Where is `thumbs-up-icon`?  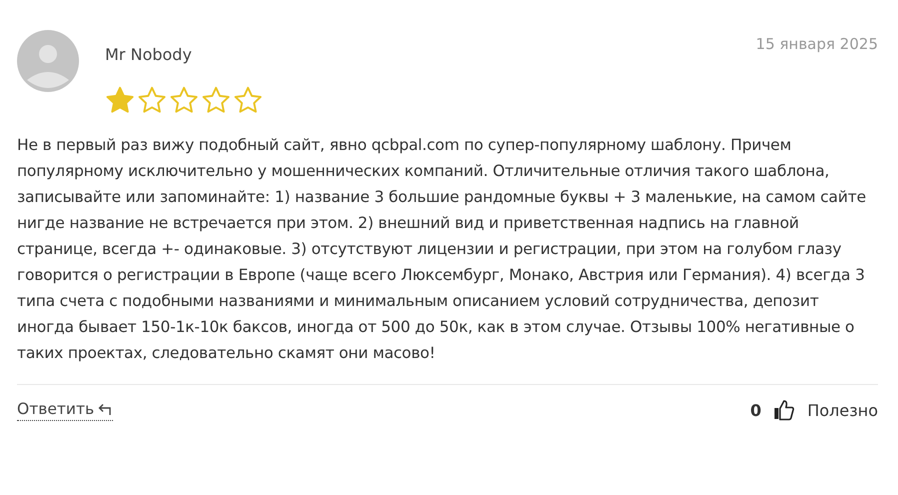
thumbs-up-icon is located at coordinates (784, 410).